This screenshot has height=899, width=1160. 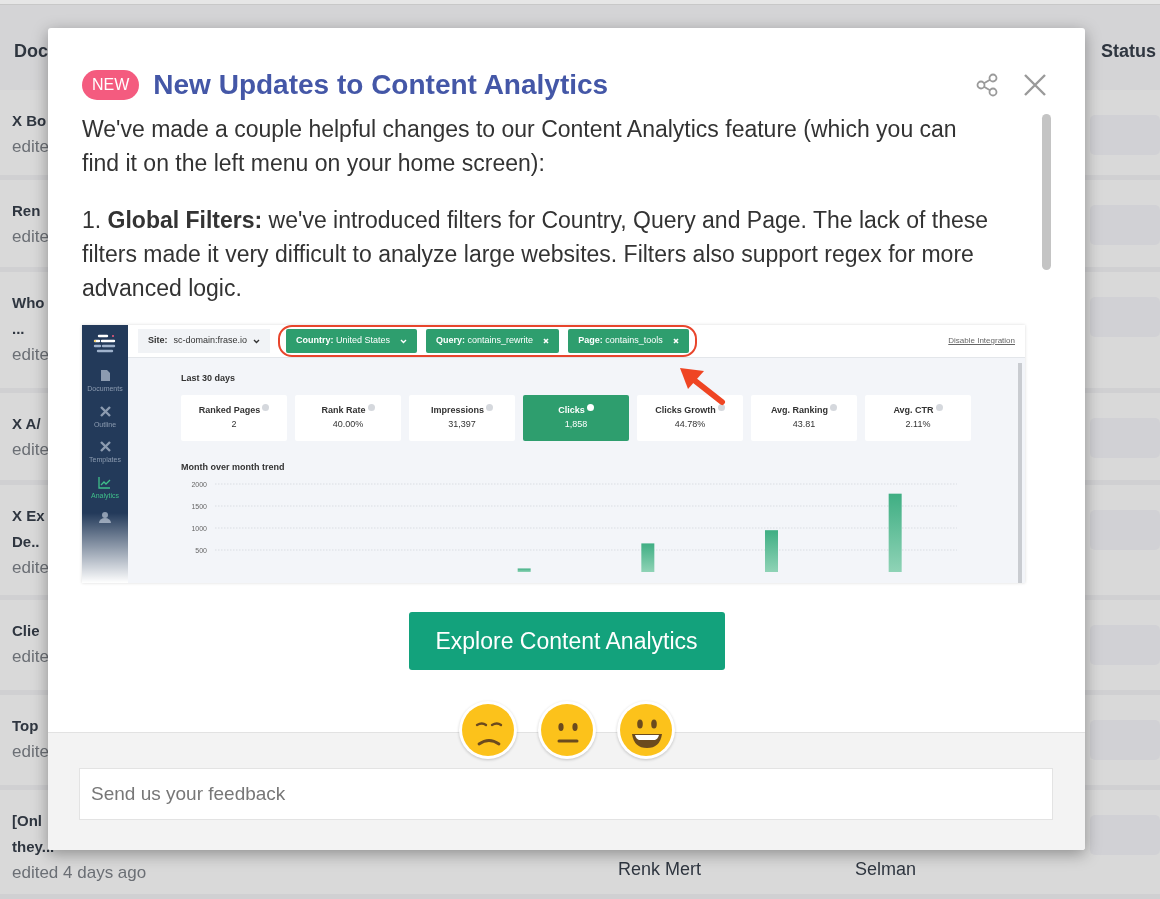 What do you see at coordinates (105, 517) in the screenshot?
I see `user-icon` at bounding box center [105, 517].